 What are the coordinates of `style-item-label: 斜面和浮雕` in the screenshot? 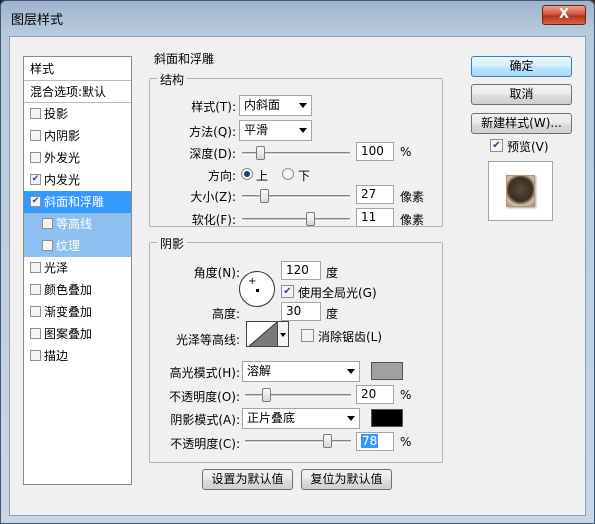 It's located at (74, 202).